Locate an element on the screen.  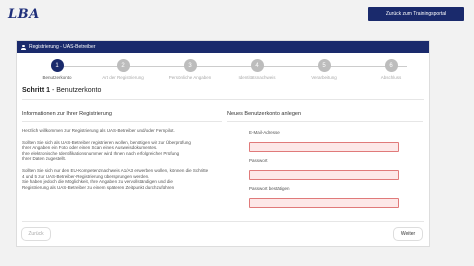
step-circle: 4 is located at coordinates (257, 65).